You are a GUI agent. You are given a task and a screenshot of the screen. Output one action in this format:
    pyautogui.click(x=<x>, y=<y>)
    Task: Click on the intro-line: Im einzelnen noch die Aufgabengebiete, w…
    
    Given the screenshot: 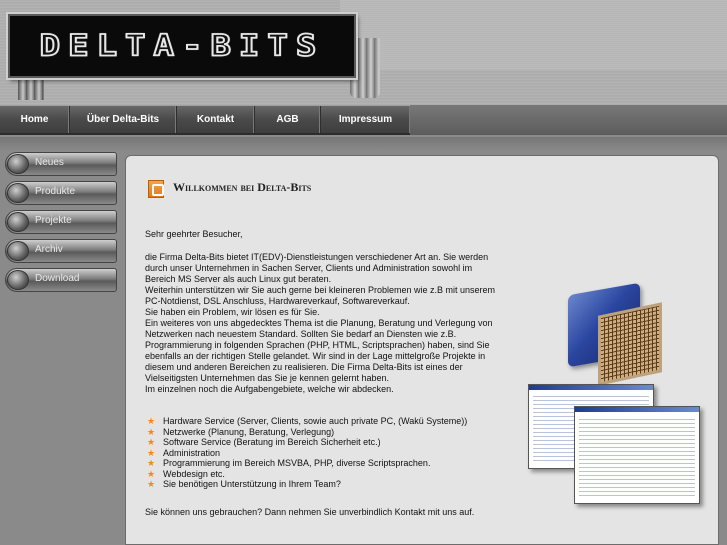 What is the action you would take?
    pyautogui.click(x=269, y=389)
    